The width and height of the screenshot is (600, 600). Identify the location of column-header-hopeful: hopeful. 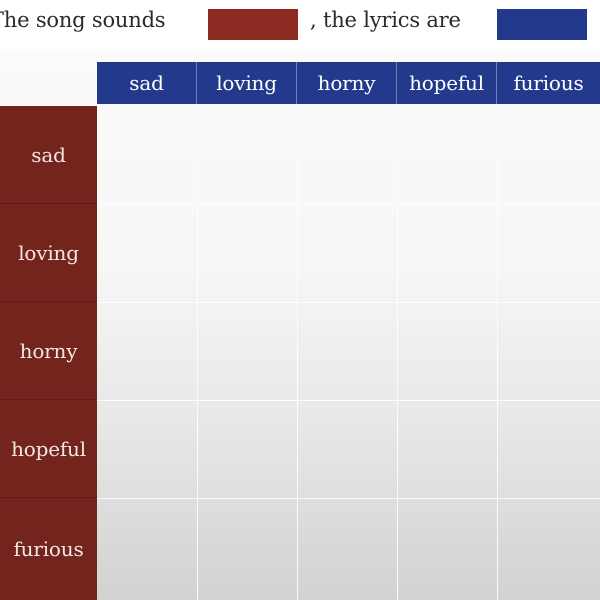
(447, 83).